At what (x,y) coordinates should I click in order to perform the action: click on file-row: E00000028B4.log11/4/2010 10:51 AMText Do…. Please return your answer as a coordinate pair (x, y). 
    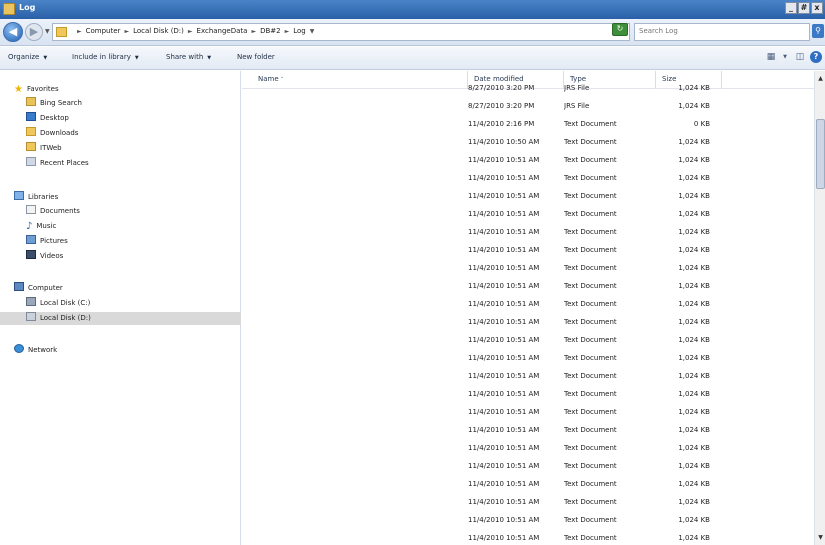
    Looking at the image, I should click on (528, 503).